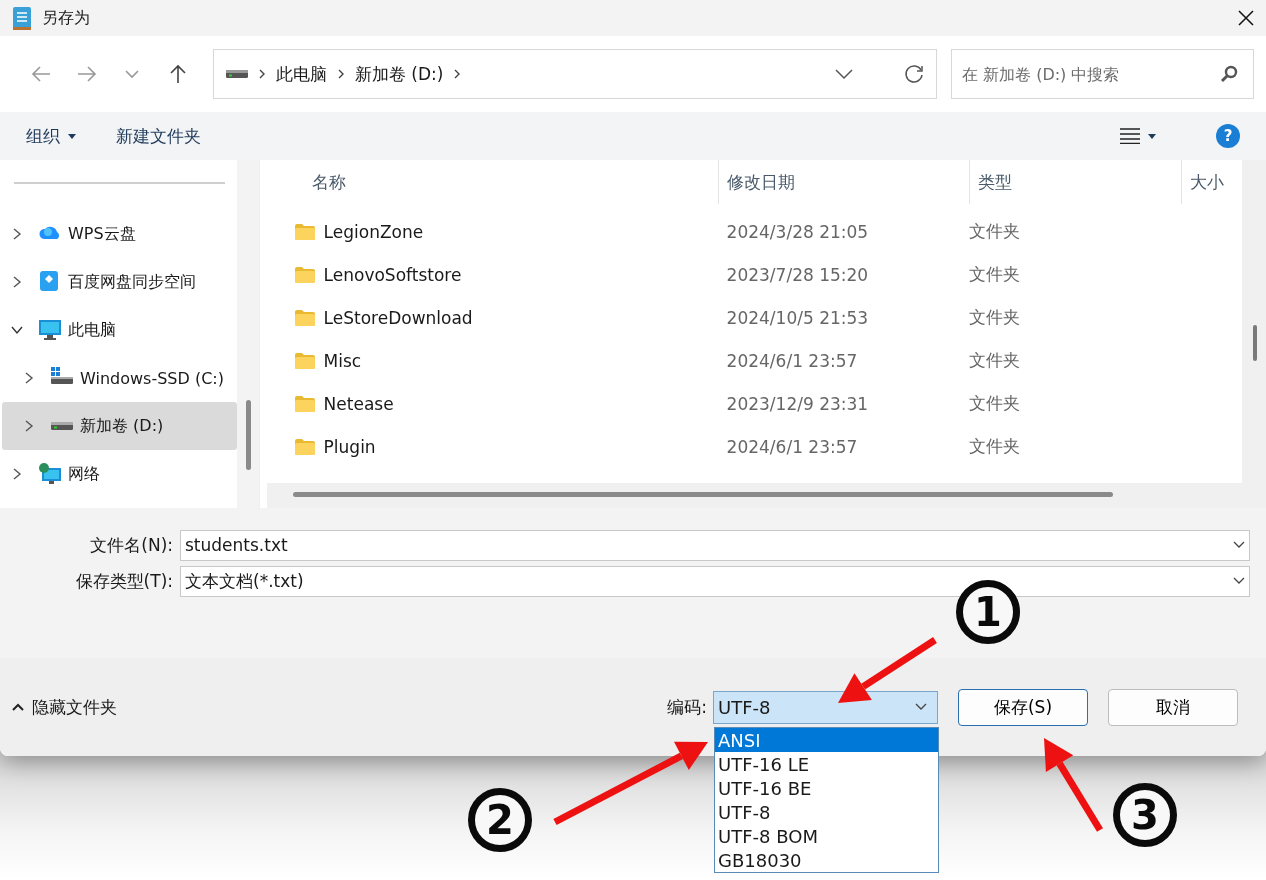 The width and height of the screenshot is (1266, 880). Describe the element at coordinates (826, 764) in the screenshot. I see `dropdown-option: UTF-16 LE` at that location.